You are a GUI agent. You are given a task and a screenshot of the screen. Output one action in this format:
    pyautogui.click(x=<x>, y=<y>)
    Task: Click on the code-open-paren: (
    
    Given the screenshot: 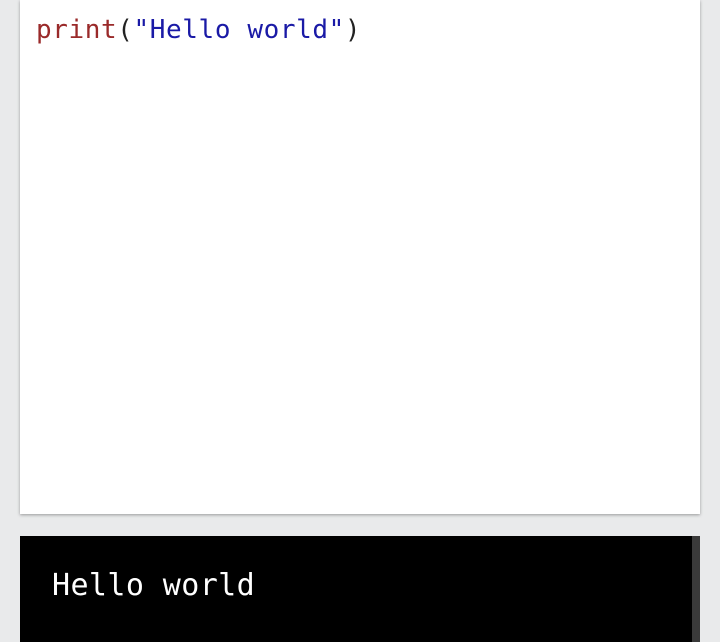 What is the action you would take?
    pyautogui.click(x=125, y=30)
    